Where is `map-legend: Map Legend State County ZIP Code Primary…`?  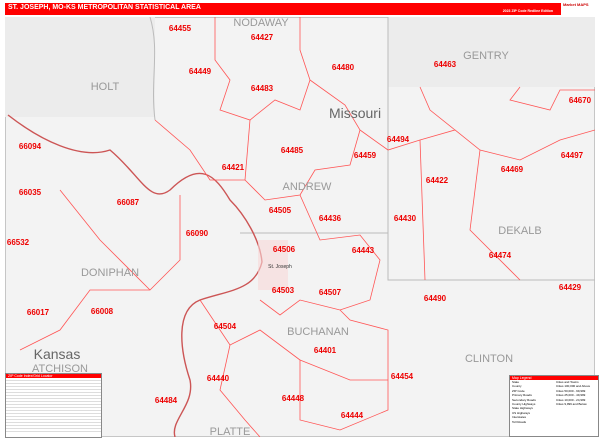 map-legend: Map Legend State County ZIP Code Primary… is located at coordinates (554, 406).